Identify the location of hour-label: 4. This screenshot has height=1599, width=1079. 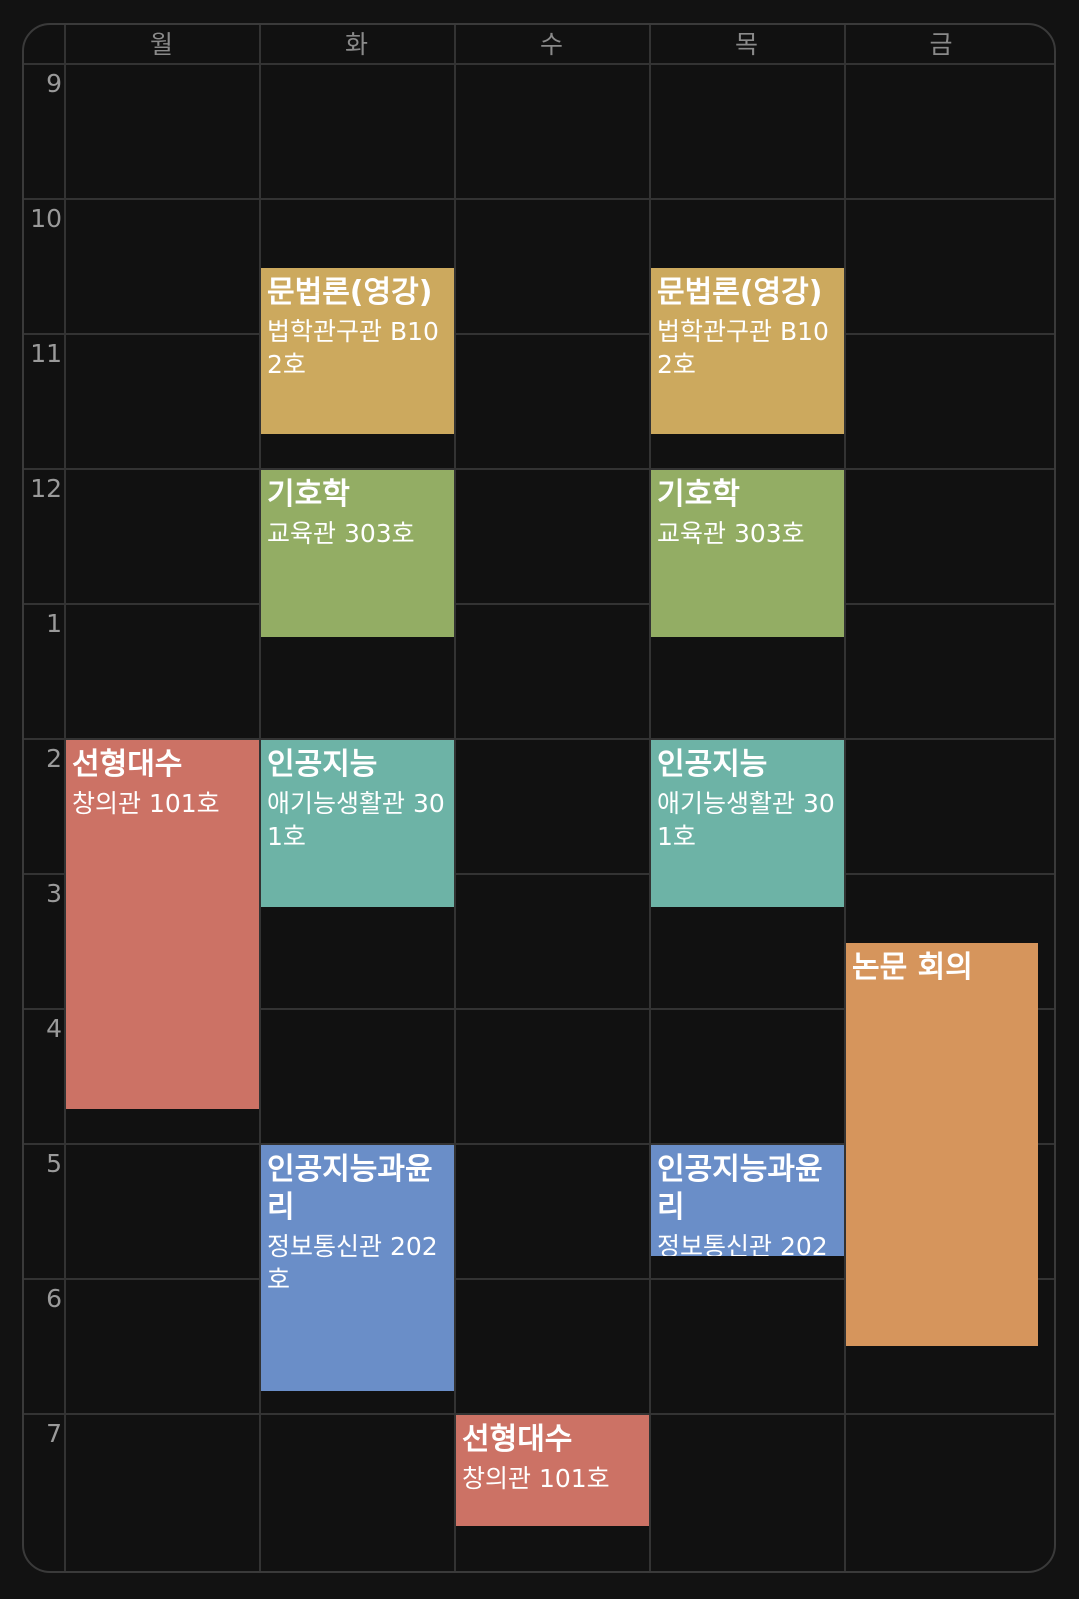
(54, 1028).